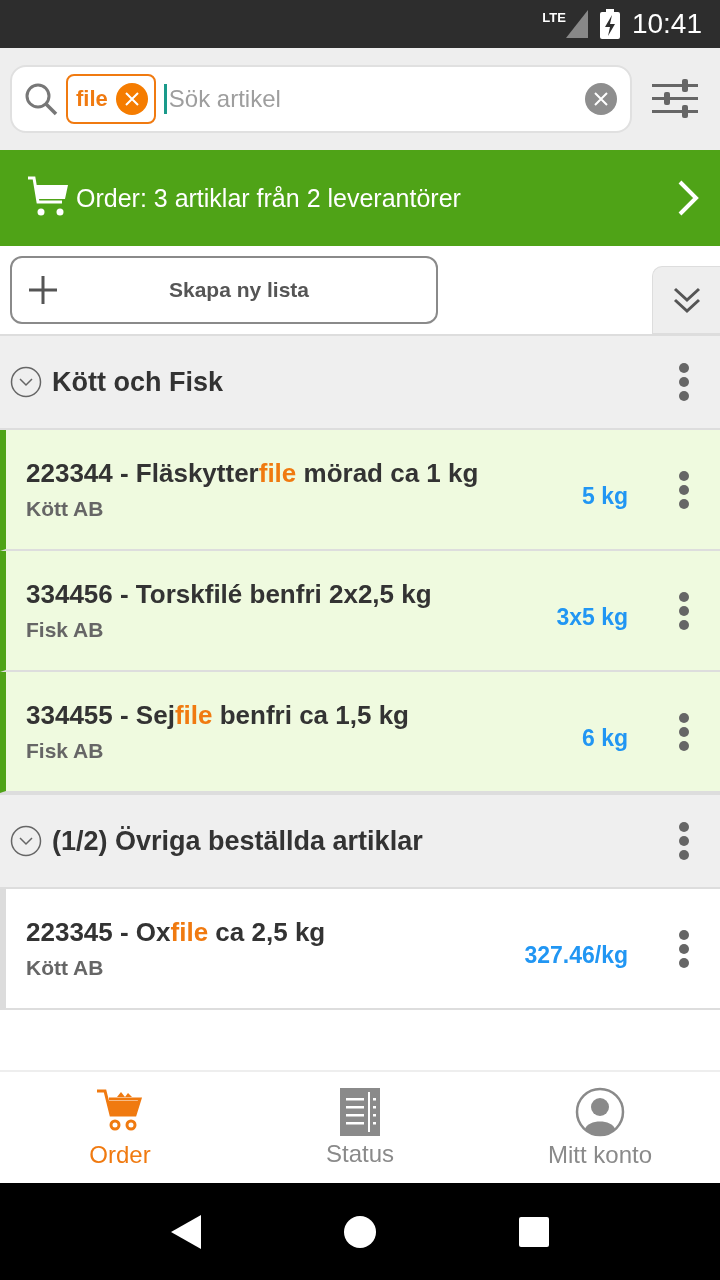 This screenshot has height=1280, width=720. Describe the element at coordinates (666, 24) in the screenshot. I see `clock: 10:41` at that location.